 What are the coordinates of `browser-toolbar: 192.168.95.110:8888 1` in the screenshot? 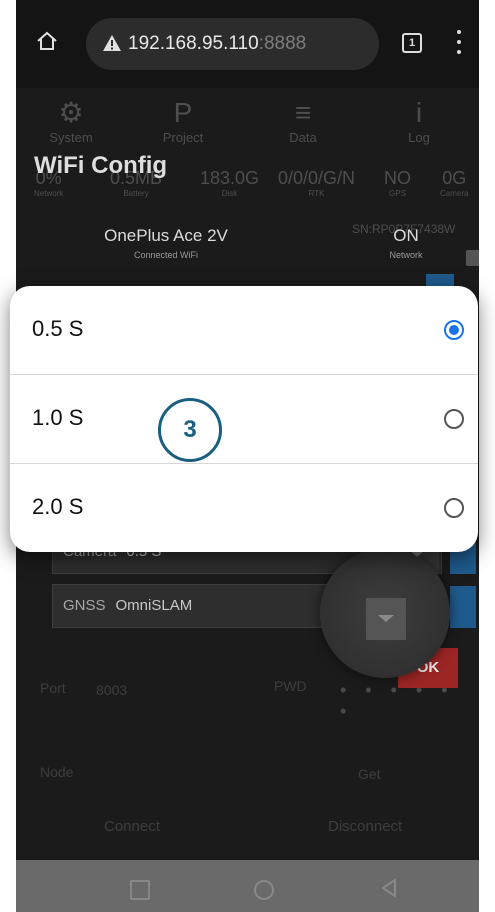 It's located at (247, 44).